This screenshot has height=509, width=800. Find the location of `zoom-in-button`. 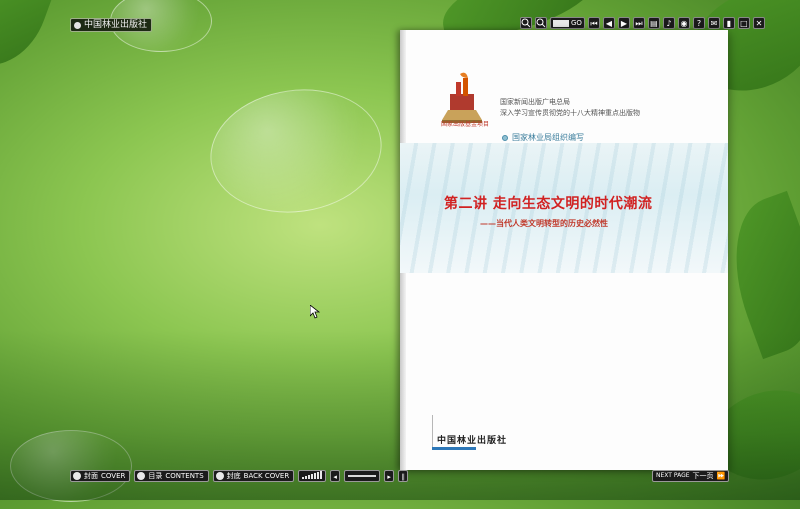

zoom-in-button is located at coordinates (526, 23).